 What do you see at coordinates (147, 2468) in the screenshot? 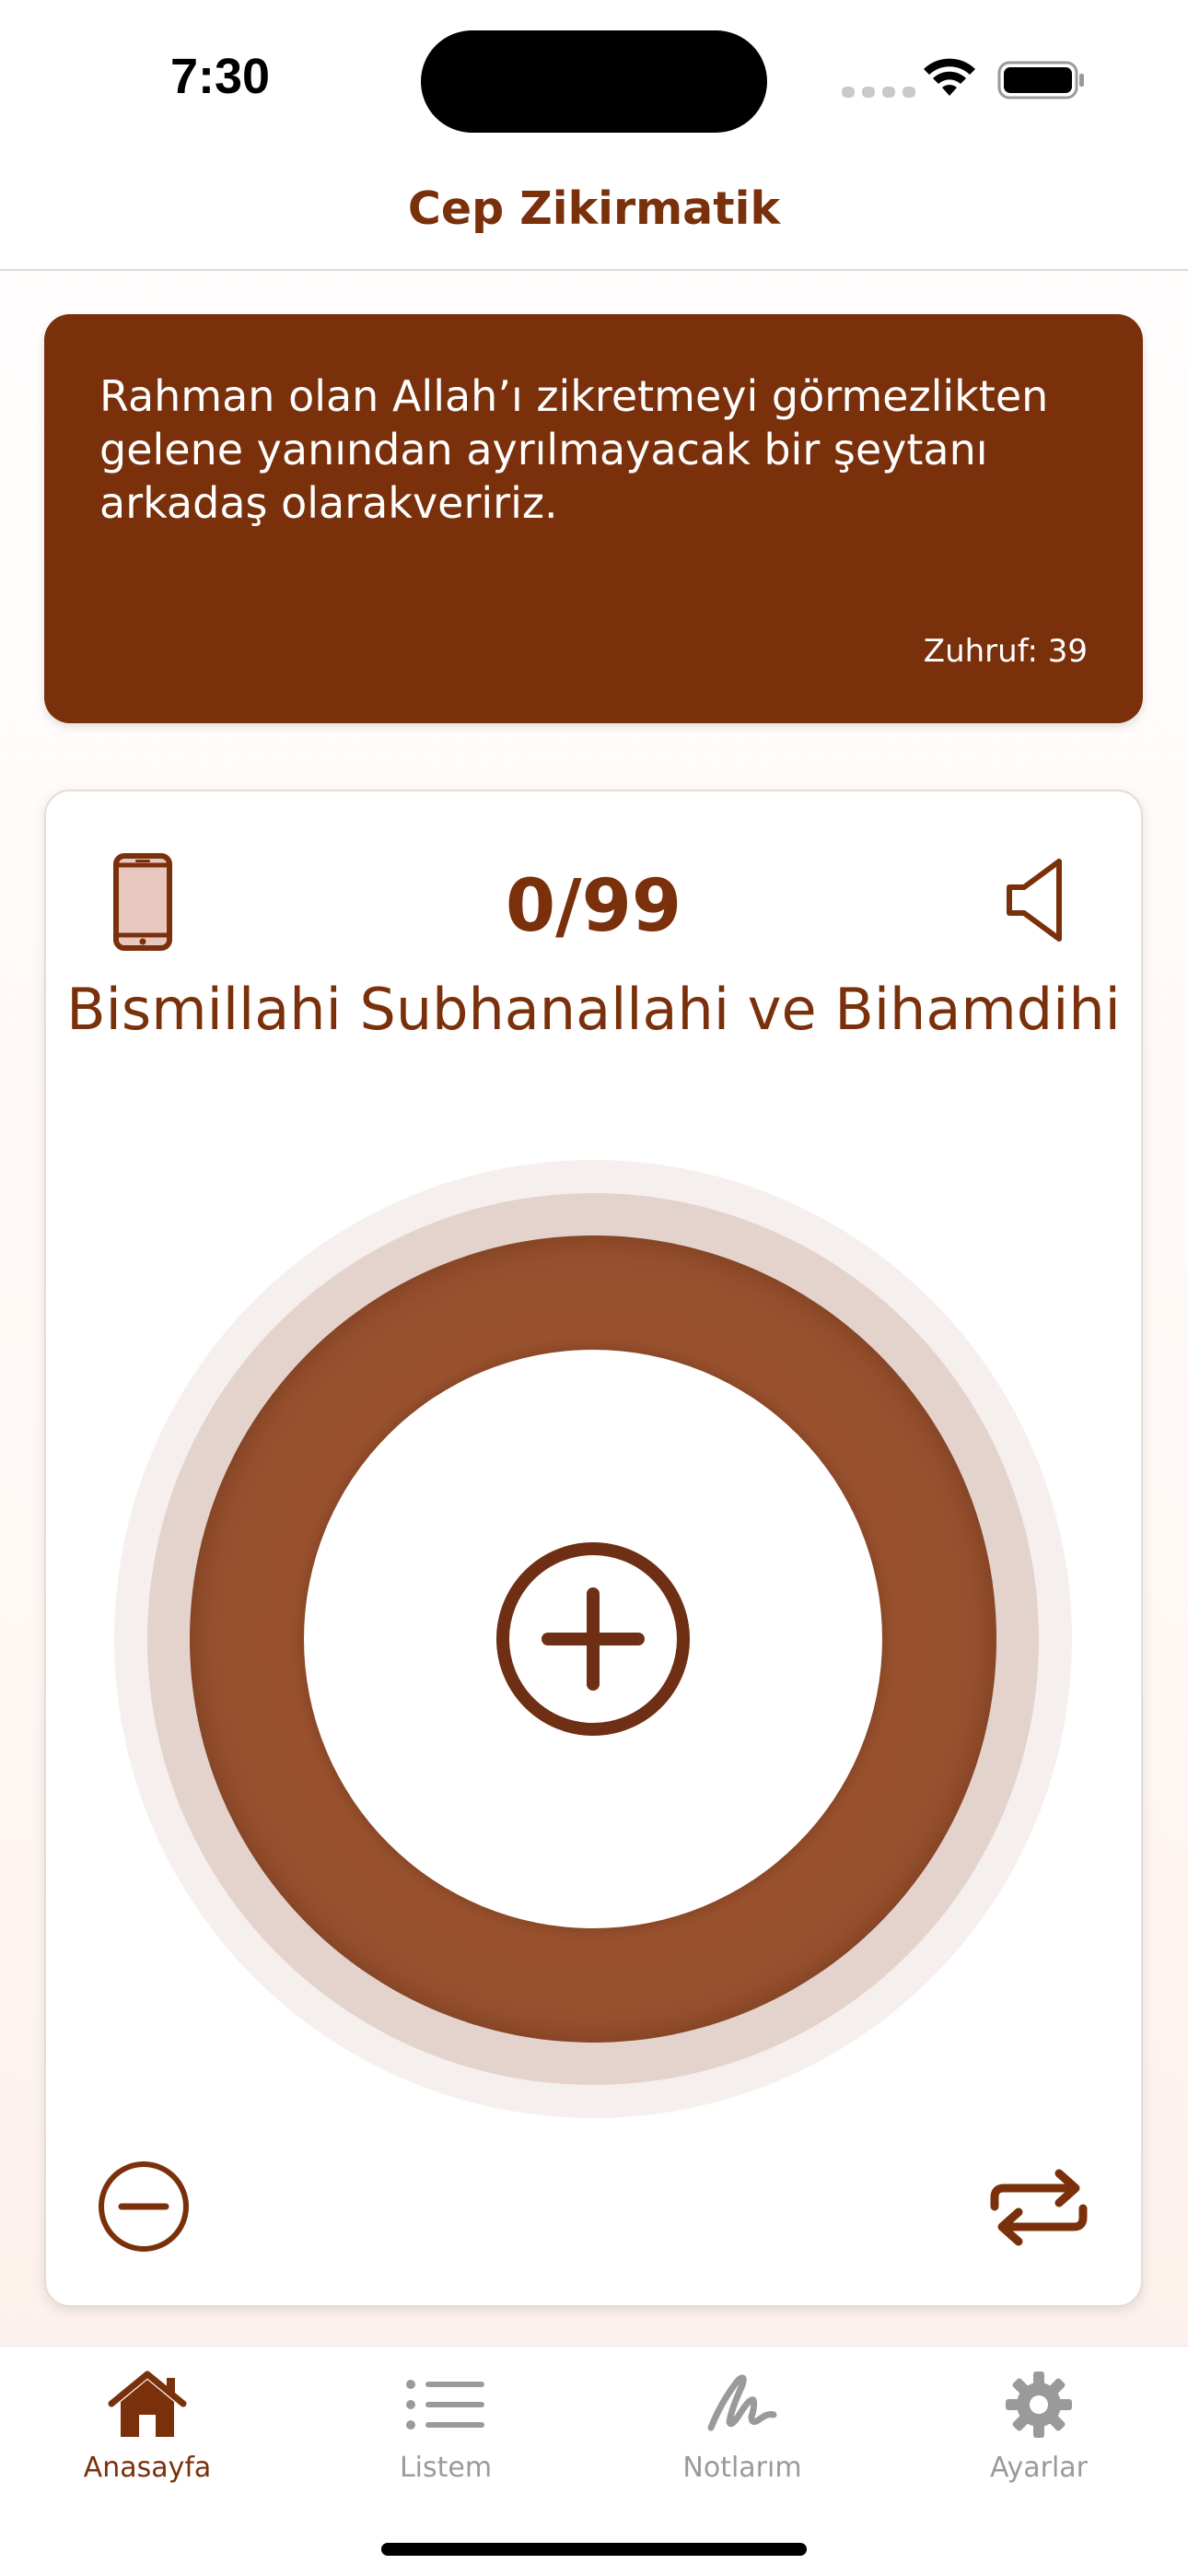
I see `tab-home-label: Anasayfa` at bounding box center [147, 2468].